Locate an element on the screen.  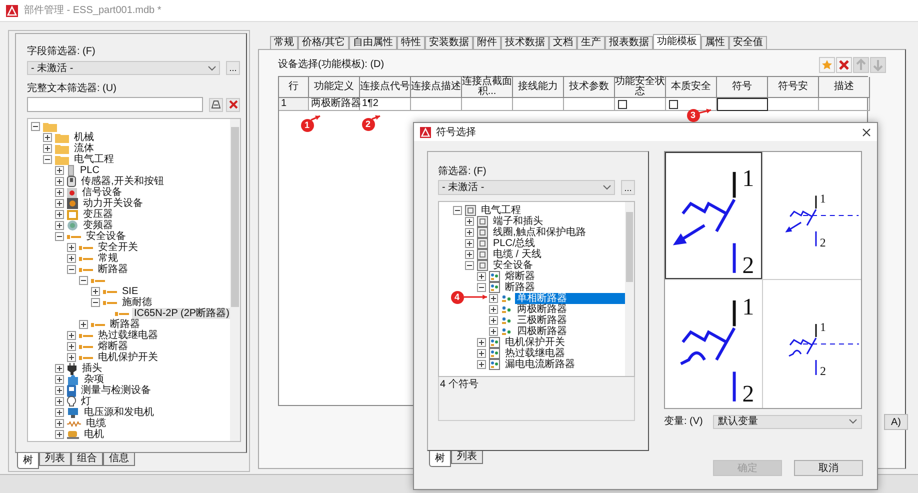
tab: 安装数据 is located at coordinates (448, 42).